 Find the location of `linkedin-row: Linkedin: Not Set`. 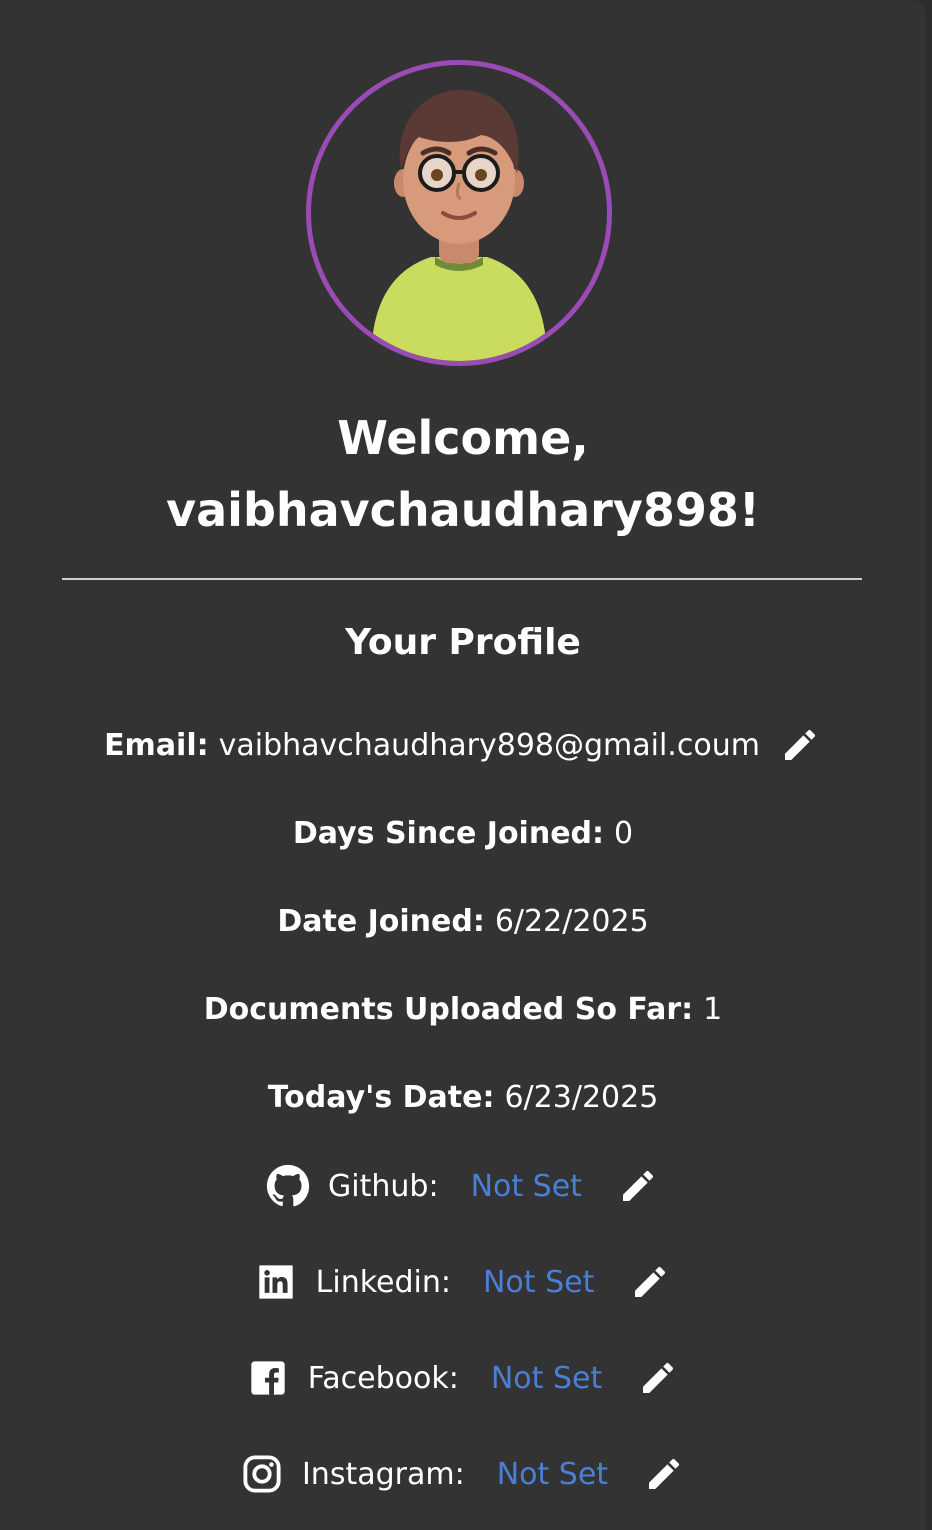

linkedin-row: Linkedin: Not Set is located at coordinates (463, 1282).